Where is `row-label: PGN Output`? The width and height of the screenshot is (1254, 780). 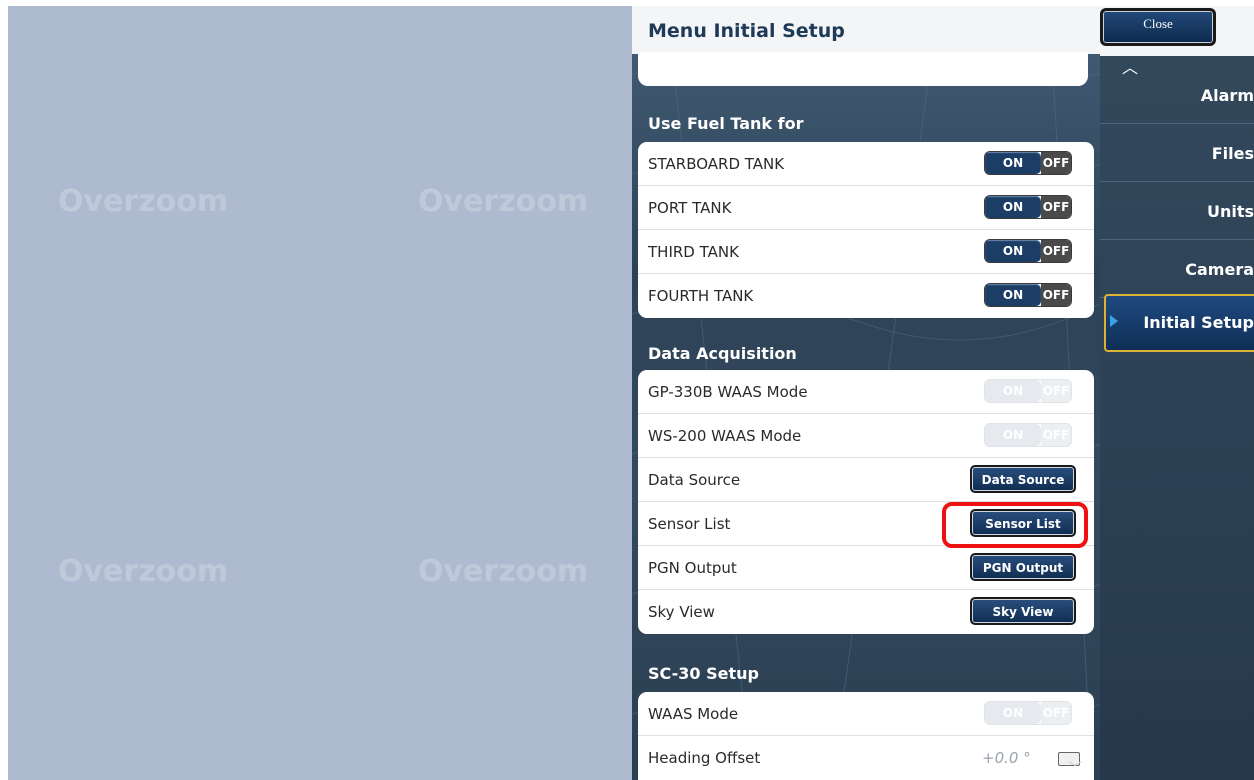
row-label: PGN Output is located at coordinates (692, 568).